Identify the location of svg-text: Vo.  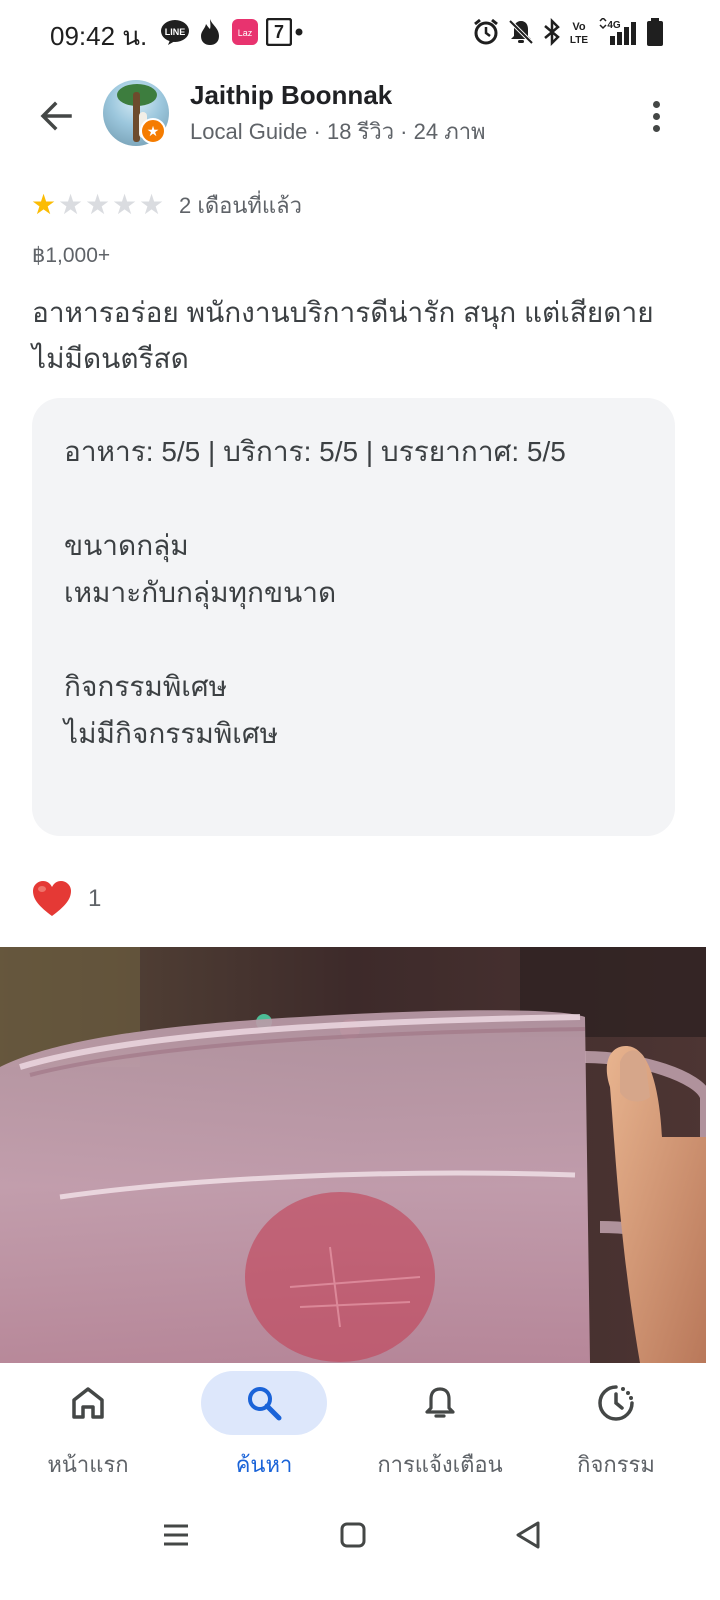
(579, 27).